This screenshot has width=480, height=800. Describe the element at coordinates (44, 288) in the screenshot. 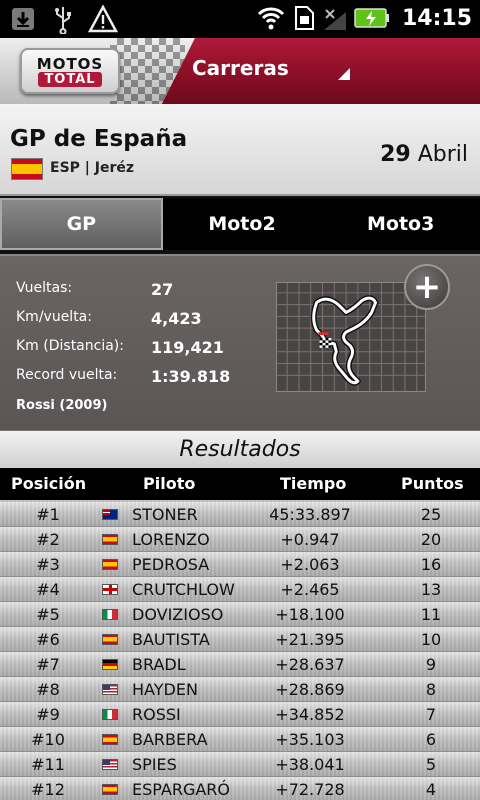

I see `laps-label: Vueltas:` at that location.